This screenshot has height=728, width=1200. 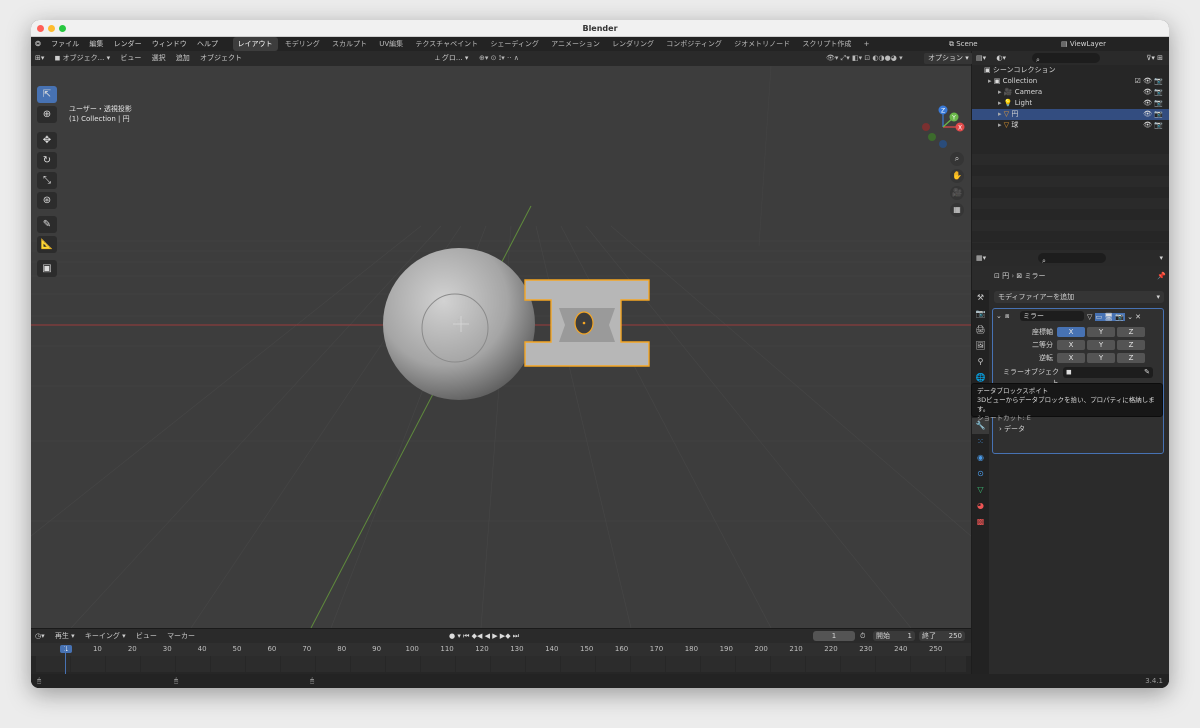 I want to click on outliner-item: ▸ ▽ 円 👁 📷, so click(x=1070, y=114).